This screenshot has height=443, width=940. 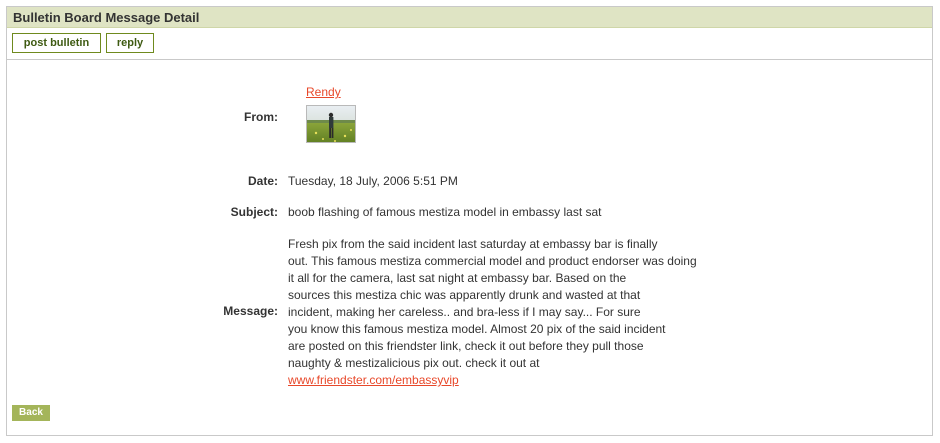 I want to click on date-value: Tuesday, 18 July, 2006 5:51 PM, so click(x=373, y=181).